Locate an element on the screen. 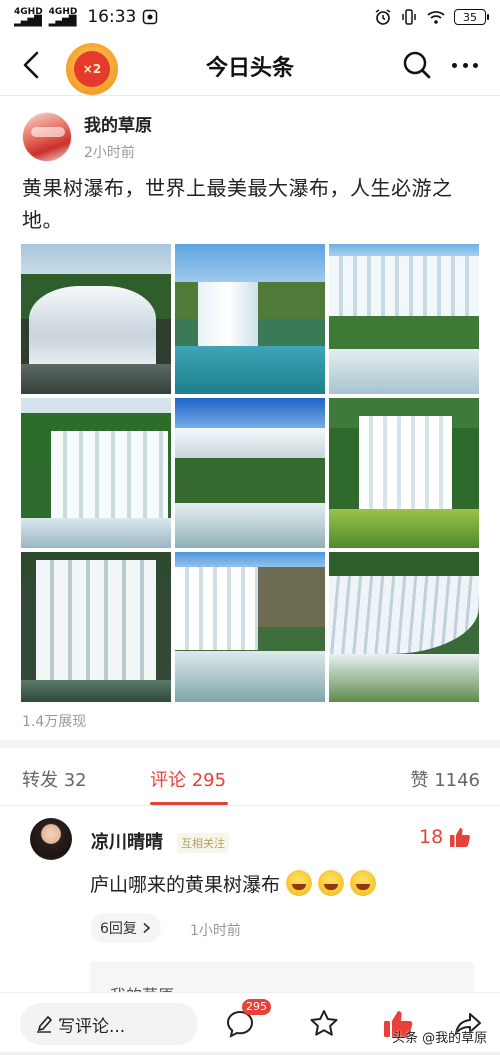 This screenshot has height=1055, width=500. section-separator is located at coordinates (250, 744).